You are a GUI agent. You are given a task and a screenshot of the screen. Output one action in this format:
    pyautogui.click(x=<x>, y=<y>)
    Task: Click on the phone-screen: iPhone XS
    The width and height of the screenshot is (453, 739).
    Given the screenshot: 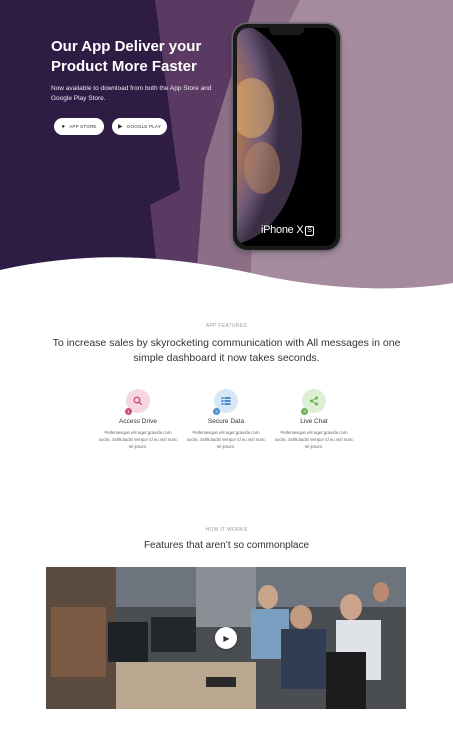 What is the action you would take?
    pyautogui.click(x=286, y=137)
    